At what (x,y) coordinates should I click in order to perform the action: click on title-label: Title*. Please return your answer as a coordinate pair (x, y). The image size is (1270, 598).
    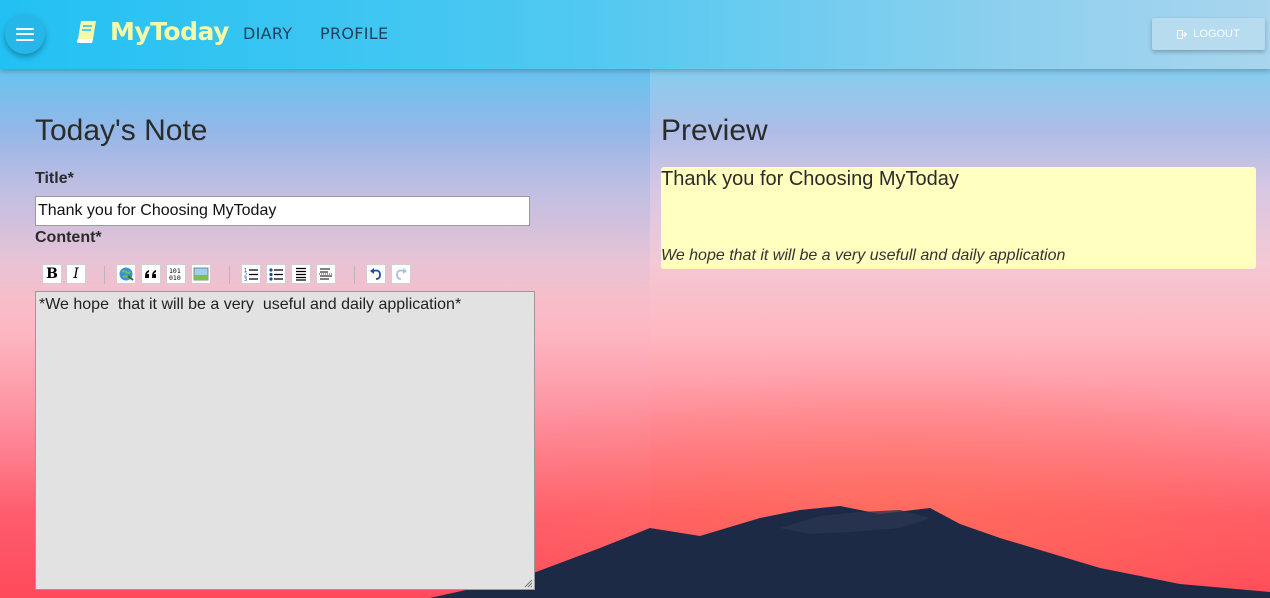
    Looking at the image, I should click on (54, 178).